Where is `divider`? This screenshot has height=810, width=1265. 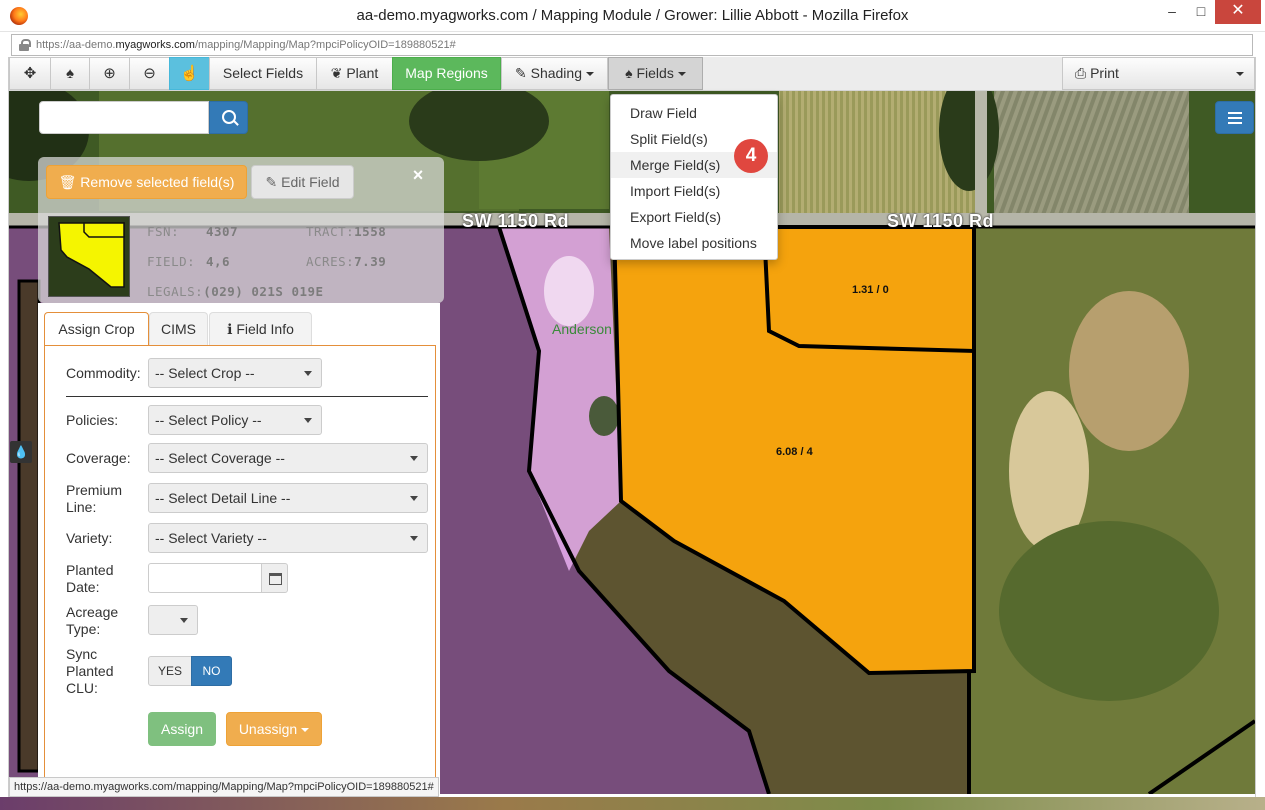
divider is located at coordinates (247, 396).